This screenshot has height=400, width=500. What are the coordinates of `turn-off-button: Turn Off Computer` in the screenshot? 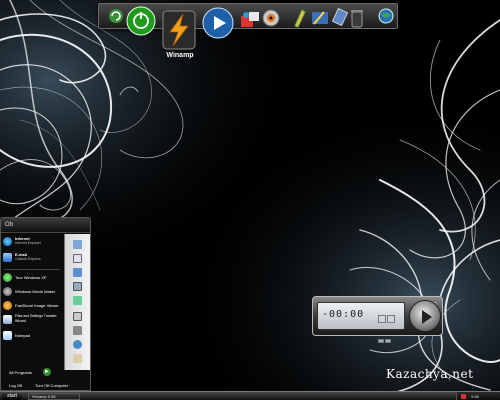 It's located at (51, 385).